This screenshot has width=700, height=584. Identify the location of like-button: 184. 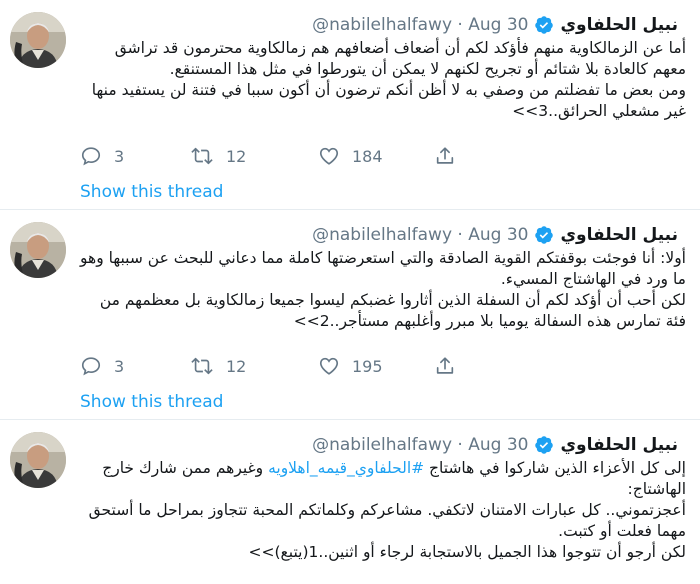
(350, 156).